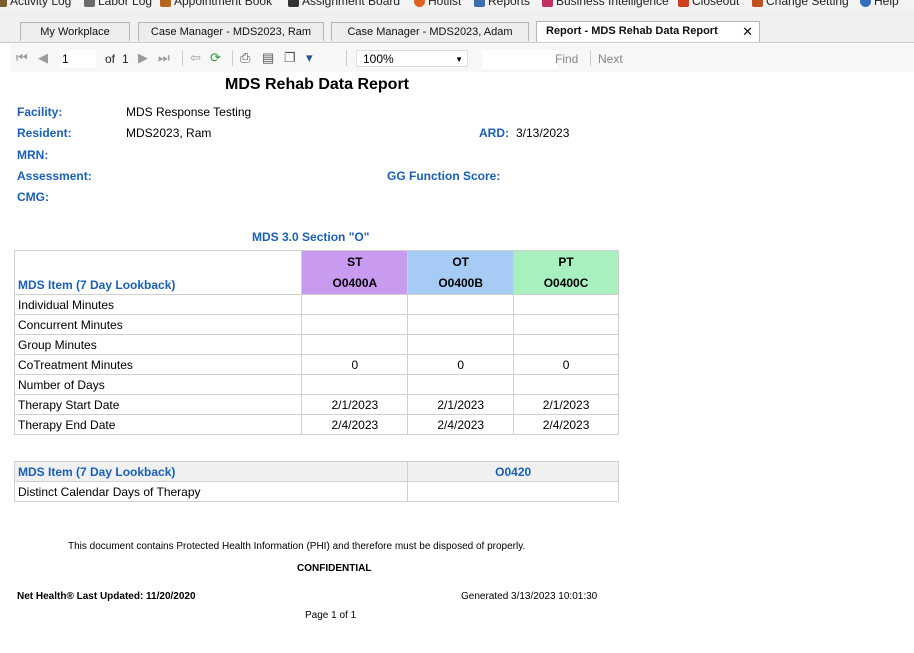  I want to click on facility-value: MDS Response Testing, so click(189, 112).